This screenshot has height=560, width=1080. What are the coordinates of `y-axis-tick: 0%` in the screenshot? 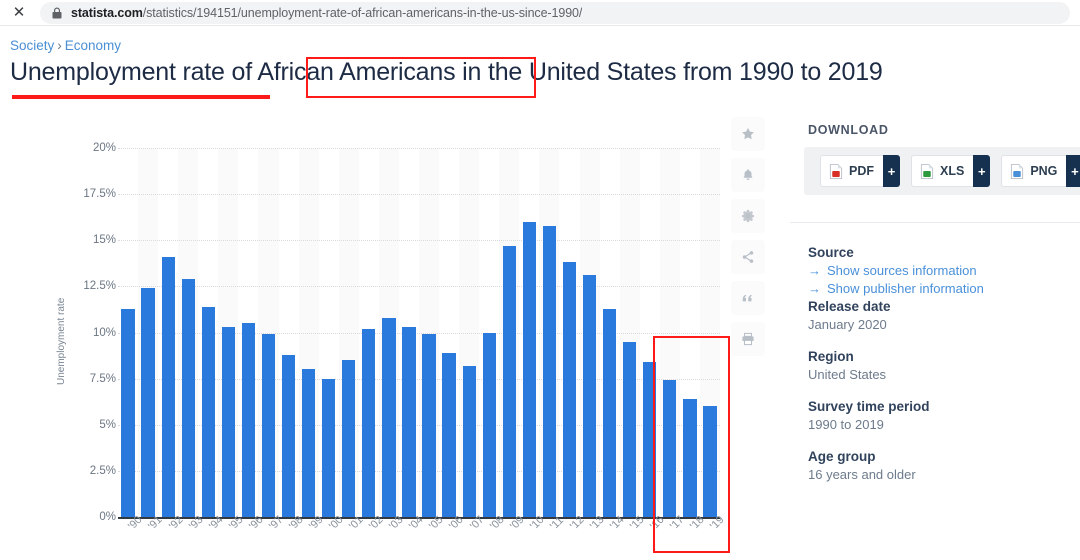 It's located at (107, 517).